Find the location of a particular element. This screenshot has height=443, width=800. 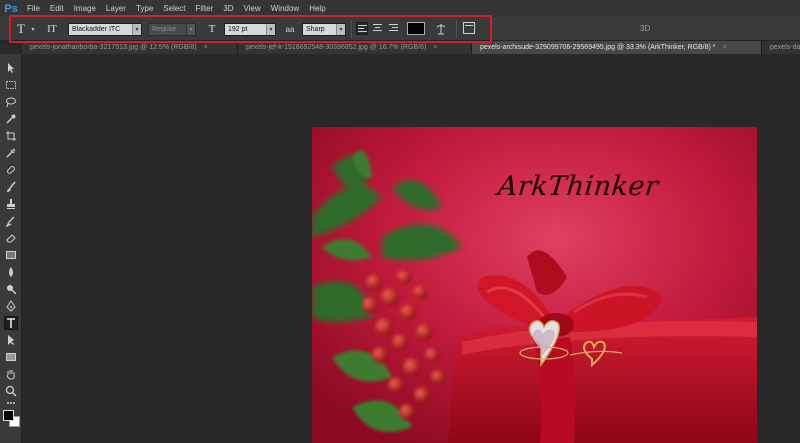

healing-brush-tool-icon is located at coordinates (11, 170).